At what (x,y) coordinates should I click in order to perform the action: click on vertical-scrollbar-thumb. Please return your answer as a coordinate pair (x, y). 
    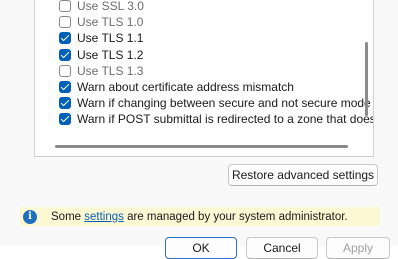
    Looking at the image, I should click on (366, 79).